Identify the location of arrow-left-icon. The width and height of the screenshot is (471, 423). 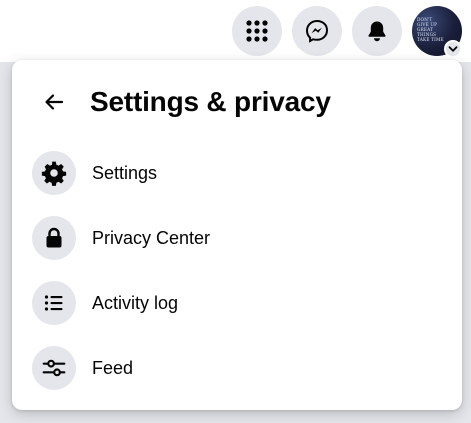
(54, 102).